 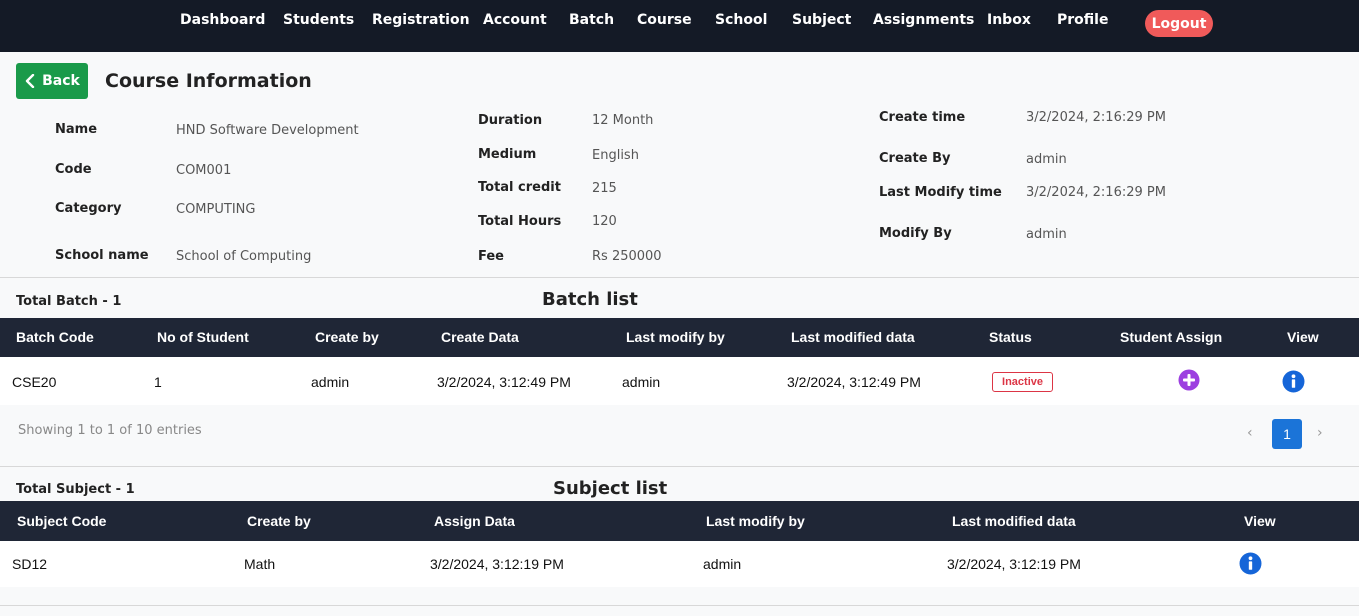 What do you see at coordinates (30, 81) in the screenshot?
I see `chevron-left-icon` at bounding box center [30, 81].